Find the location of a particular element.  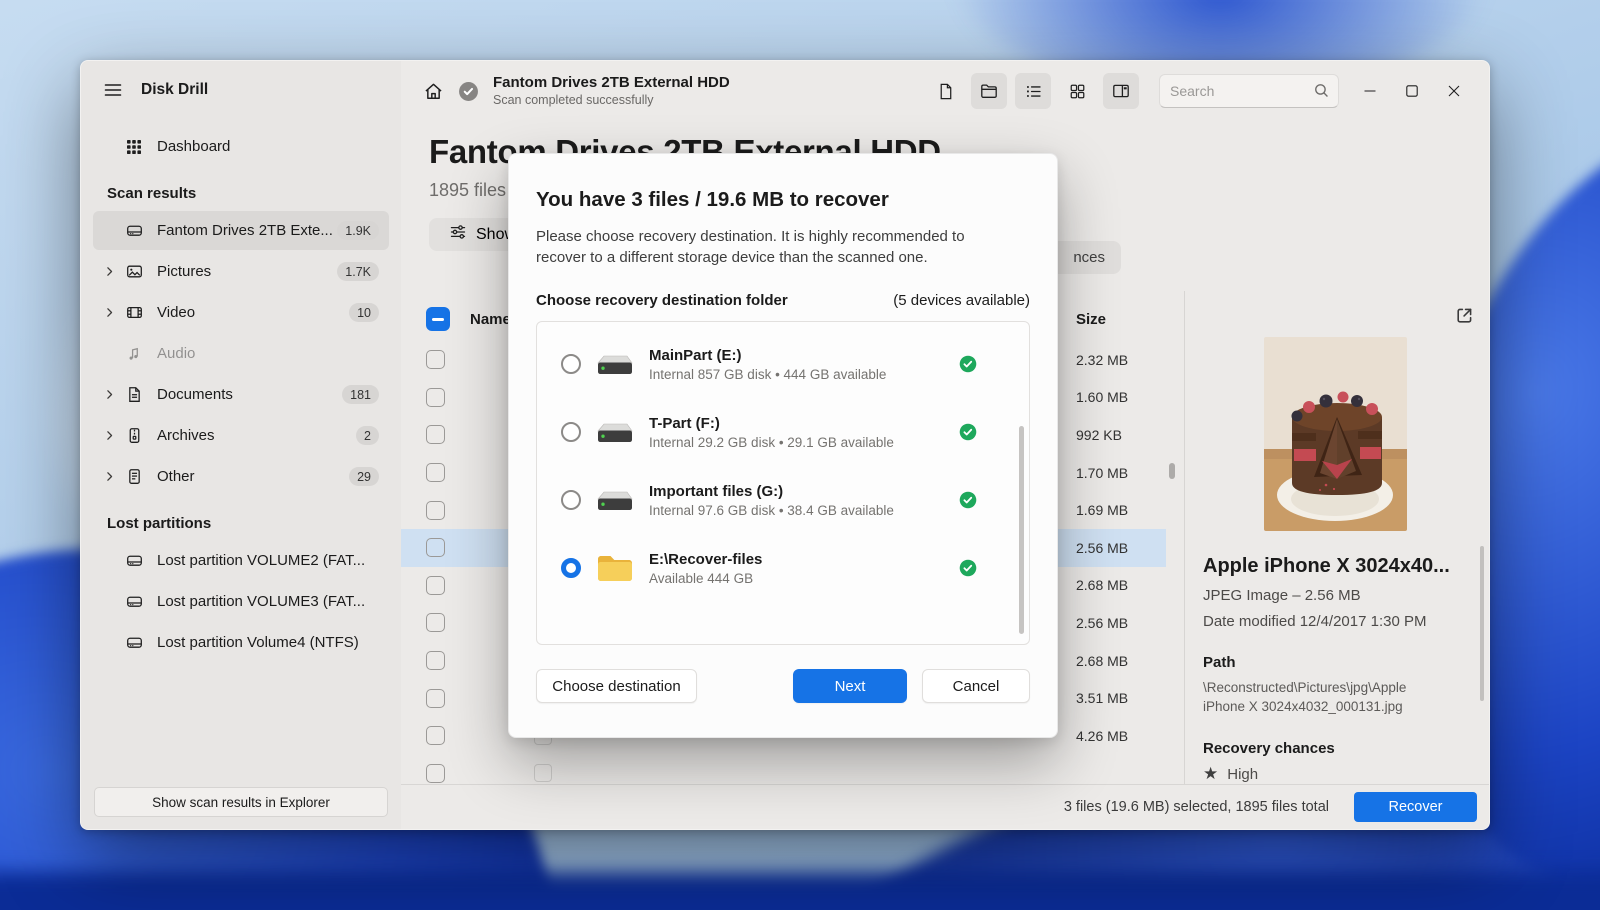

sidebar-scan-item: Other 29 is located at coordinates (241, 476).